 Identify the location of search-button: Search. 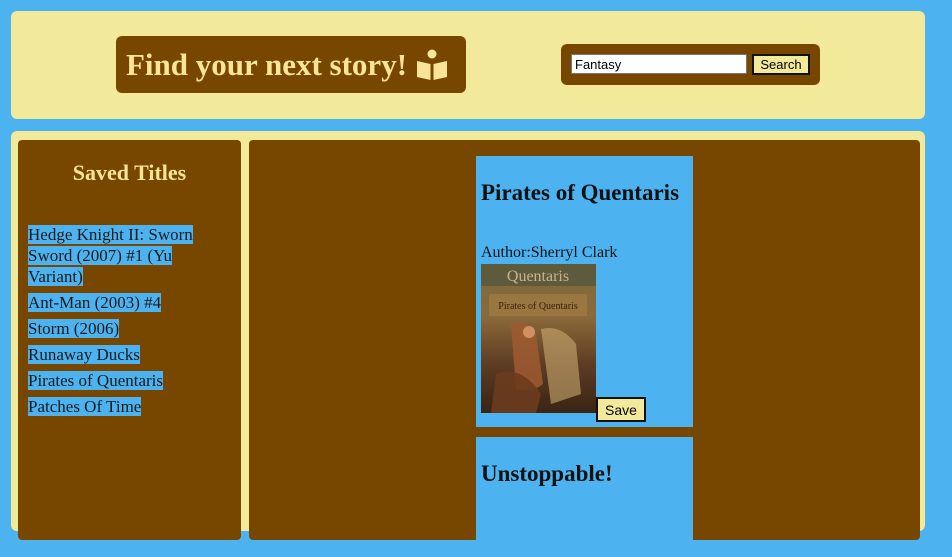
(781, 64).